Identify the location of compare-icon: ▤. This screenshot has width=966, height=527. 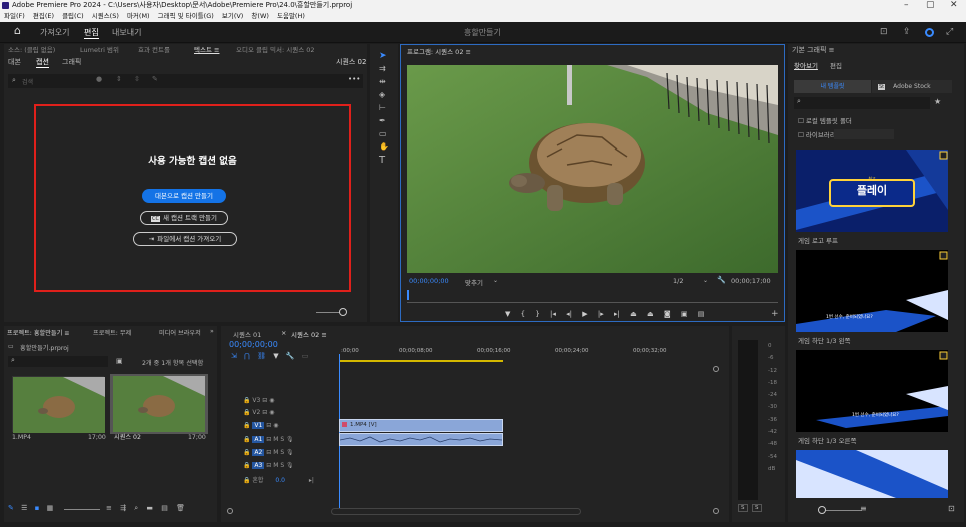
(701, 314).